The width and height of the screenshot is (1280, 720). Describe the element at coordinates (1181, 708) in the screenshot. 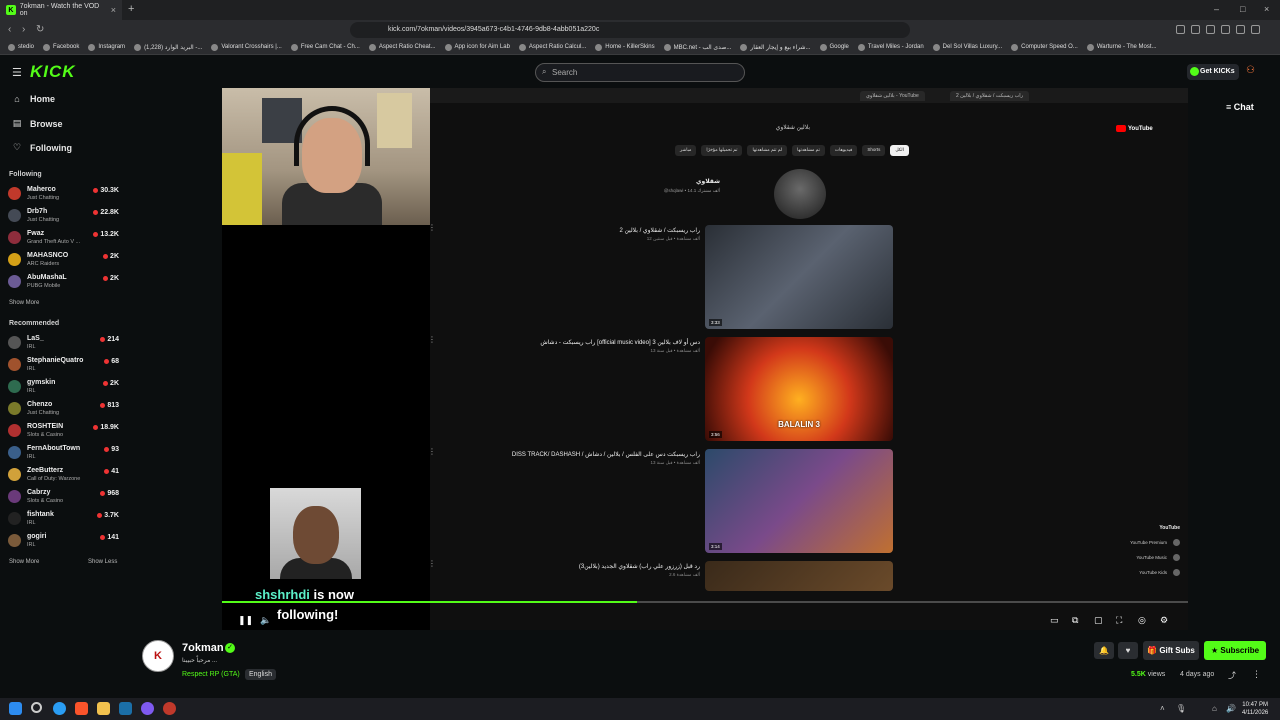

I see `mic-icon: 🎙` at that location.